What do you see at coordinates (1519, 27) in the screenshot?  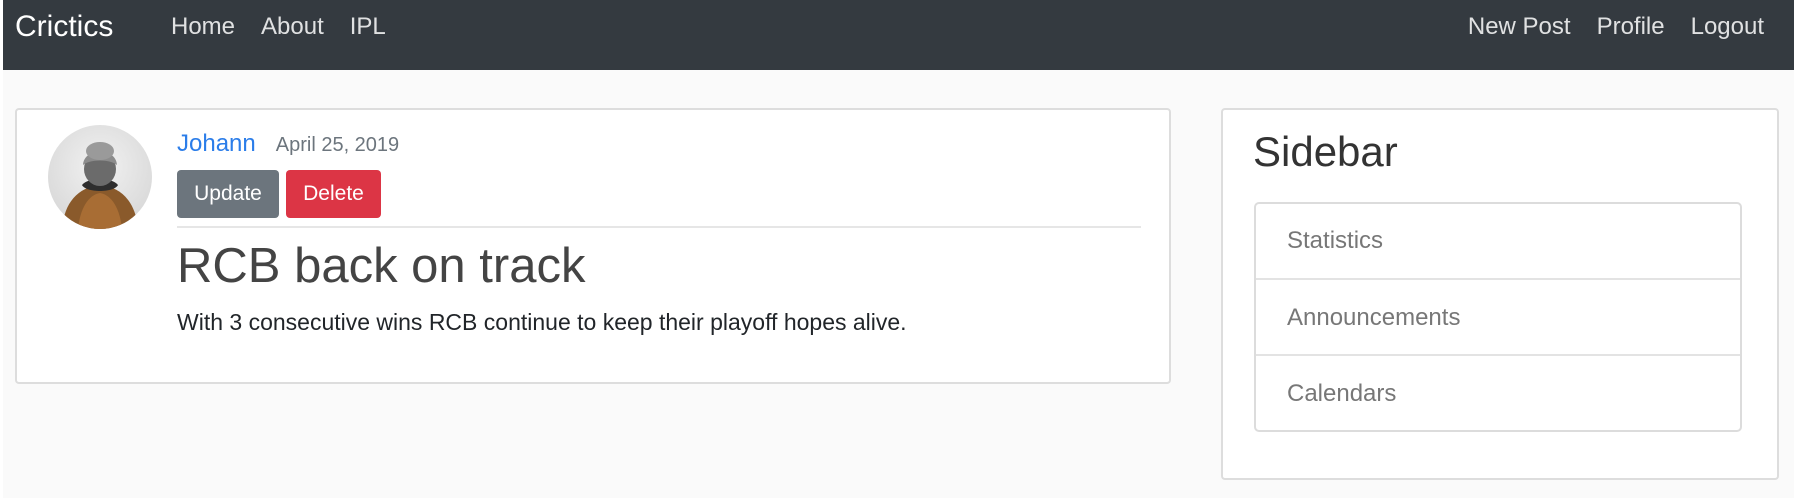 I see `nav-link-new-post: New Post` at bounding box center [1519, 27].